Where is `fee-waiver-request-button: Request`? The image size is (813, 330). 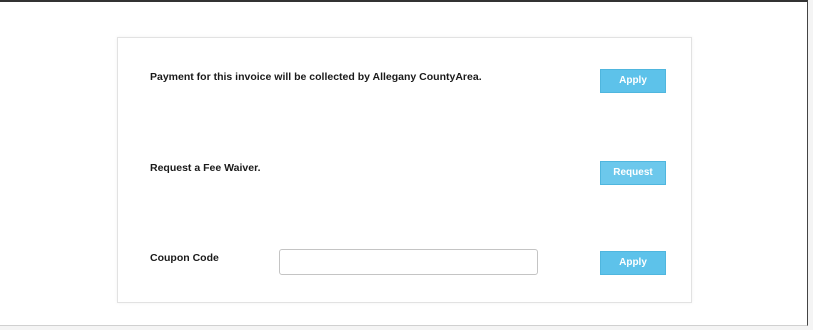 fee-waiver-request-button: Request is located at coordinates (633, 173).